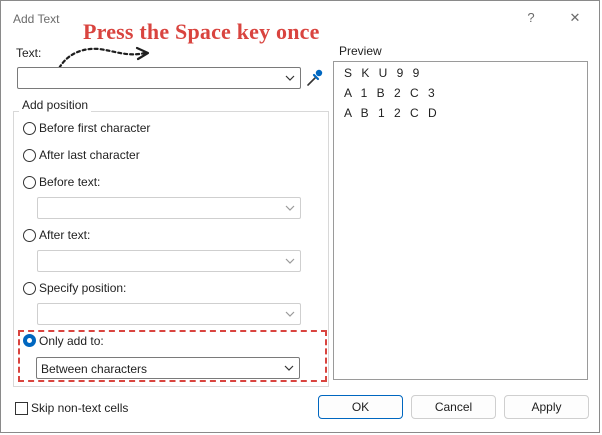 The width and height of the screenshot is (602, 435). I want to click on only-add-to-value: Between characters, so click(94, 369).